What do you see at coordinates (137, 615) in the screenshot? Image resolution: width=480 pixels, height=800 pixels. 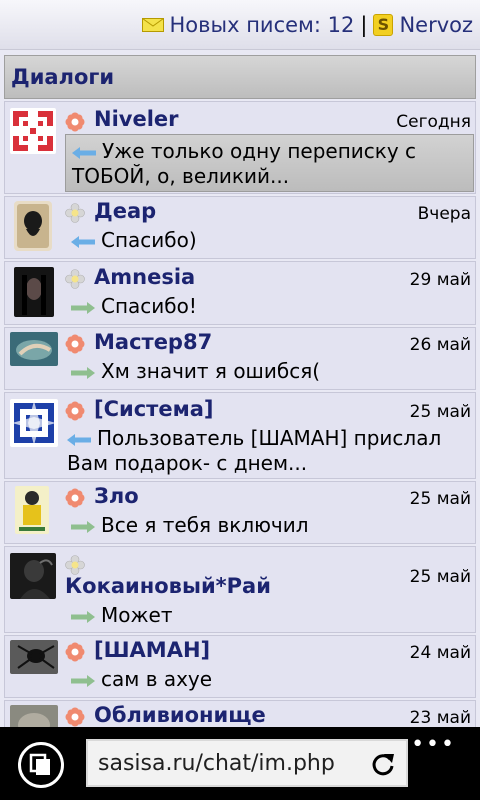 I see `preview-line1: Может` at bounding box center [137, 615].